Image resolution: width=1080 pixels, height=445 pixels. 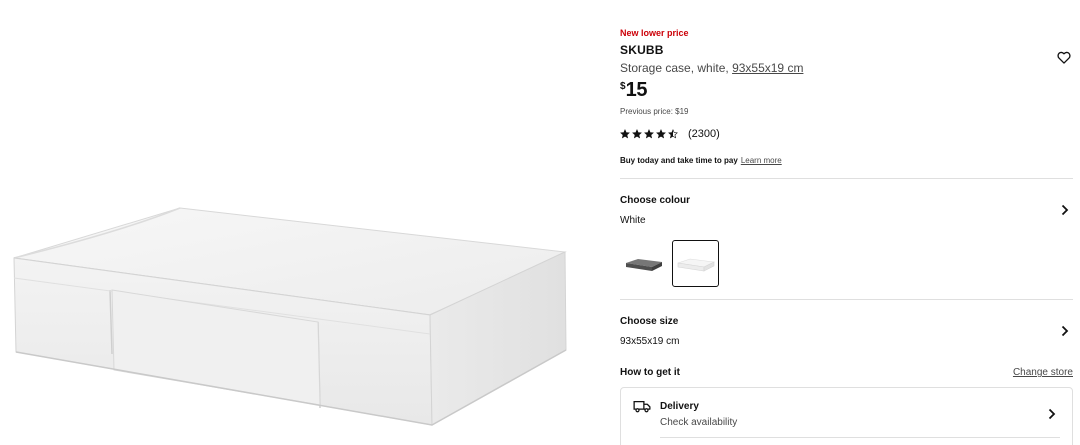 What do you see at coordinates (846, 331) in the screenshot?
I see `choose-size-row: Choose size 93x55x19 cm` at bounding box center [846, 331].